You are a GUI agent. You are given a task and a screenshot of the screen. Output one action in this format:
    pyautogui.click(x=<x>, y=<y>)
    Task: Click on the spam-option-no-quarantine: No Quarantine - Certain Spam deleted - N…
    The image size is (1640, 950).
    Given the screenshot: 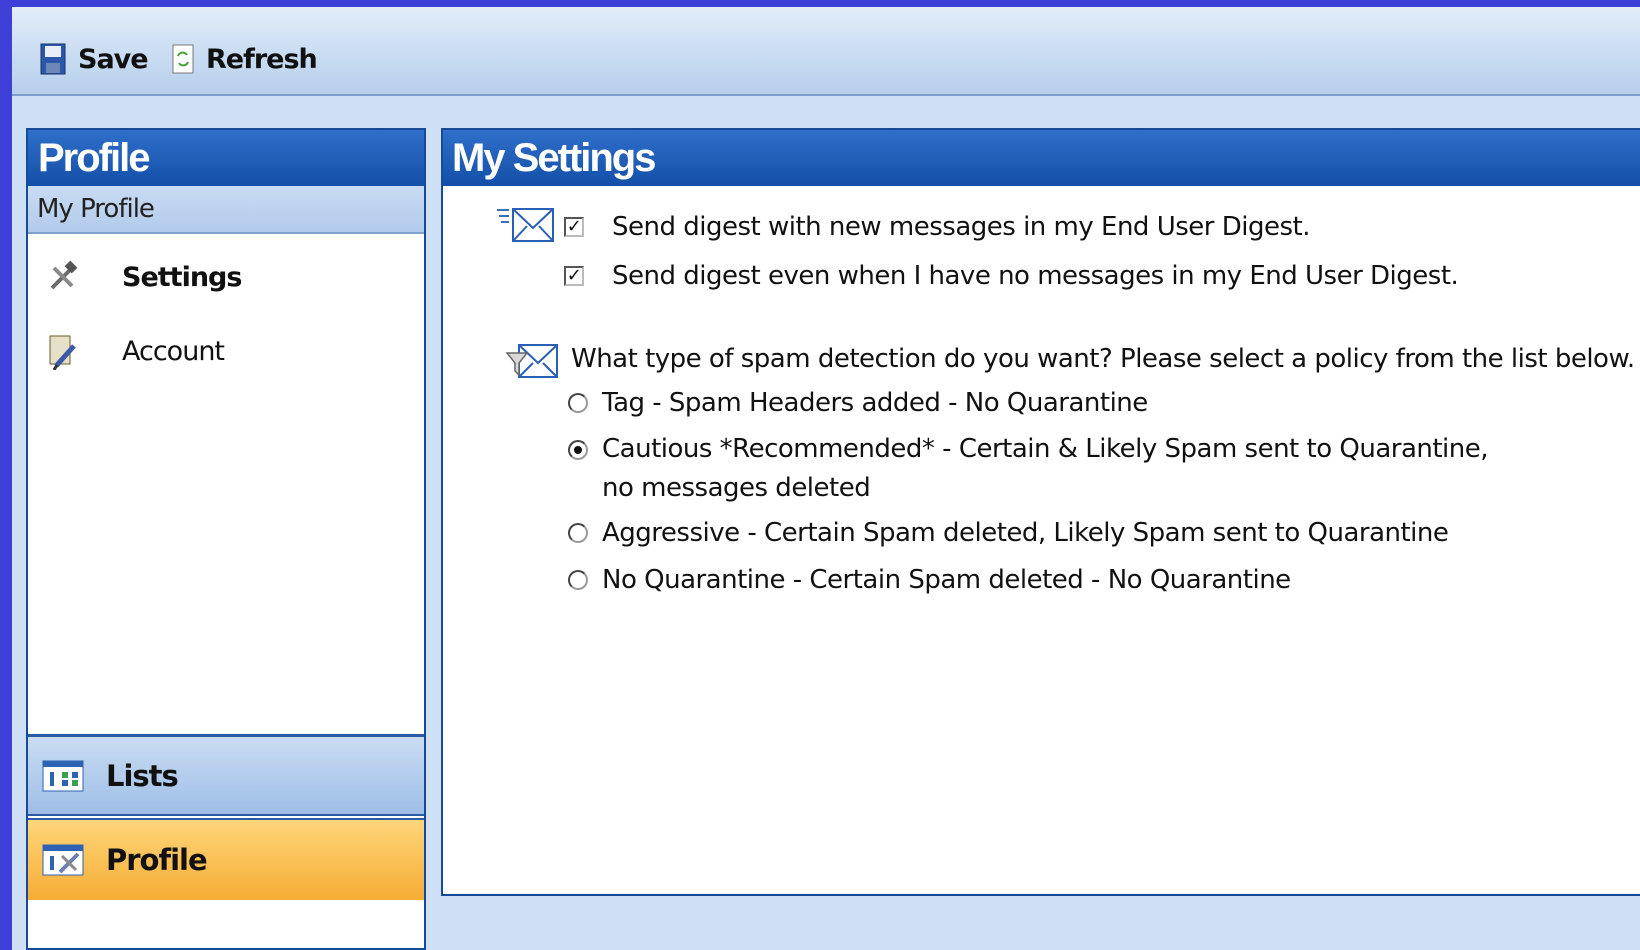 What is the action you would take?
    pyautogui.click(x=929, y=580)
    